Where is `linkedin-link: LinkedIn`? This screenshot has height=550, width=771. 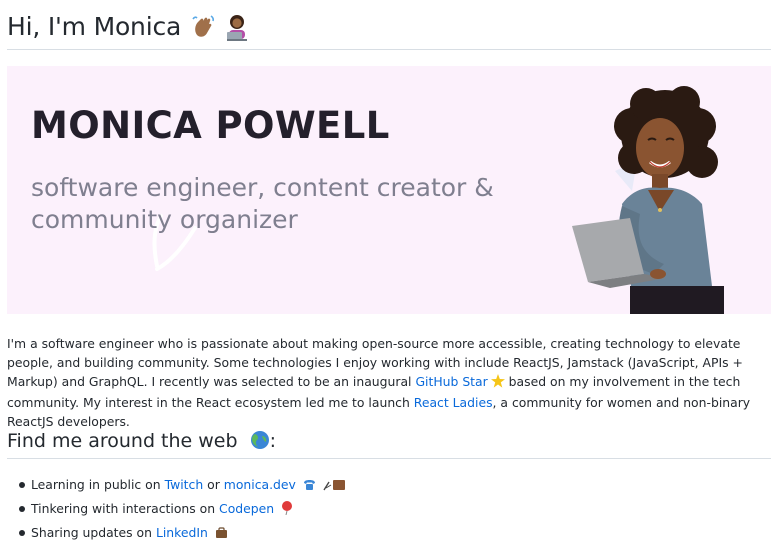 linkedin-link: LinkedIn is located at coordinates (182, 532).